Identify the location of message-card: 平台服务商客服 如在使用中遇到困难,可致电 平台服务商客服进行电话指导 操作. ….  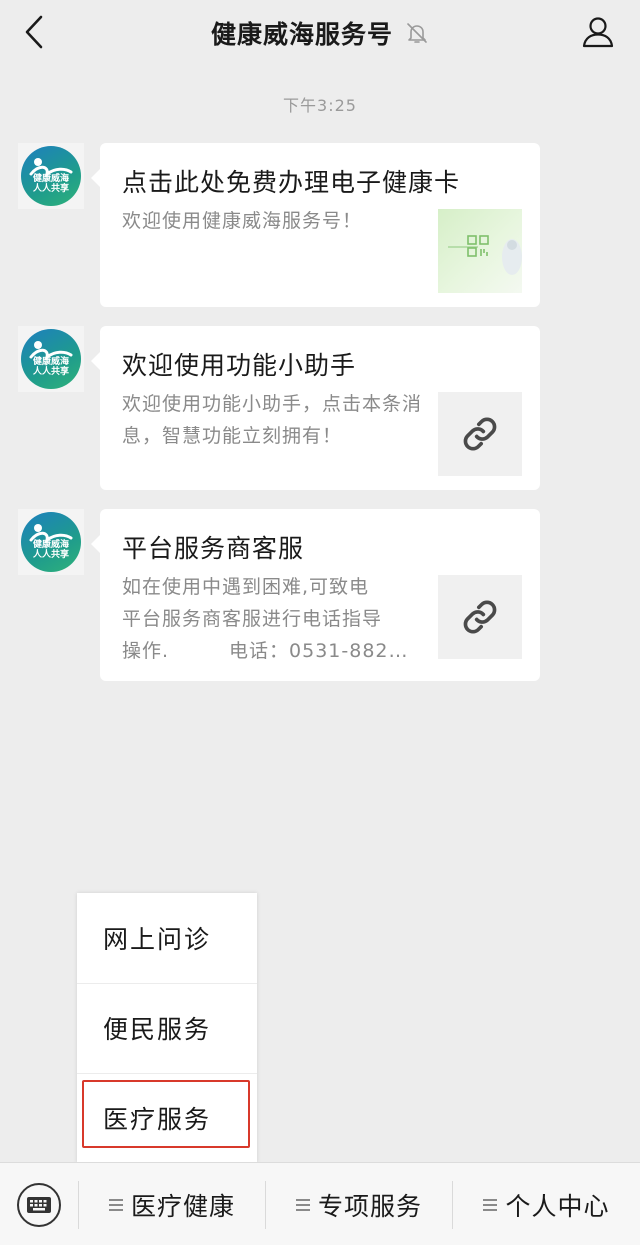
(315, 595).